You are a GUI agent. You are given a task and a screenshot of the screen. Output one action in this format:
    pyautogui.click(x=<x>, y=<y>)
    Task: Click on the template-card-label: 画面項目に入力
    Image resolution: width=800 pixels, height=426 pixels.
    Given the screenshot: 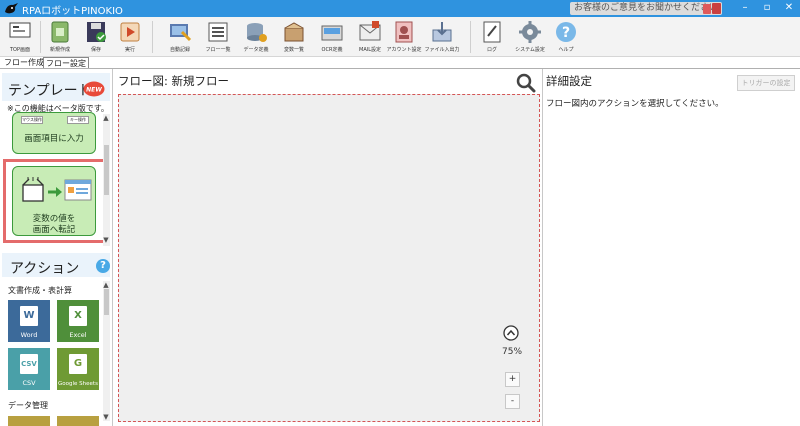 What is the action you would take?
    pyautogui.click(x=54, y=139)
    